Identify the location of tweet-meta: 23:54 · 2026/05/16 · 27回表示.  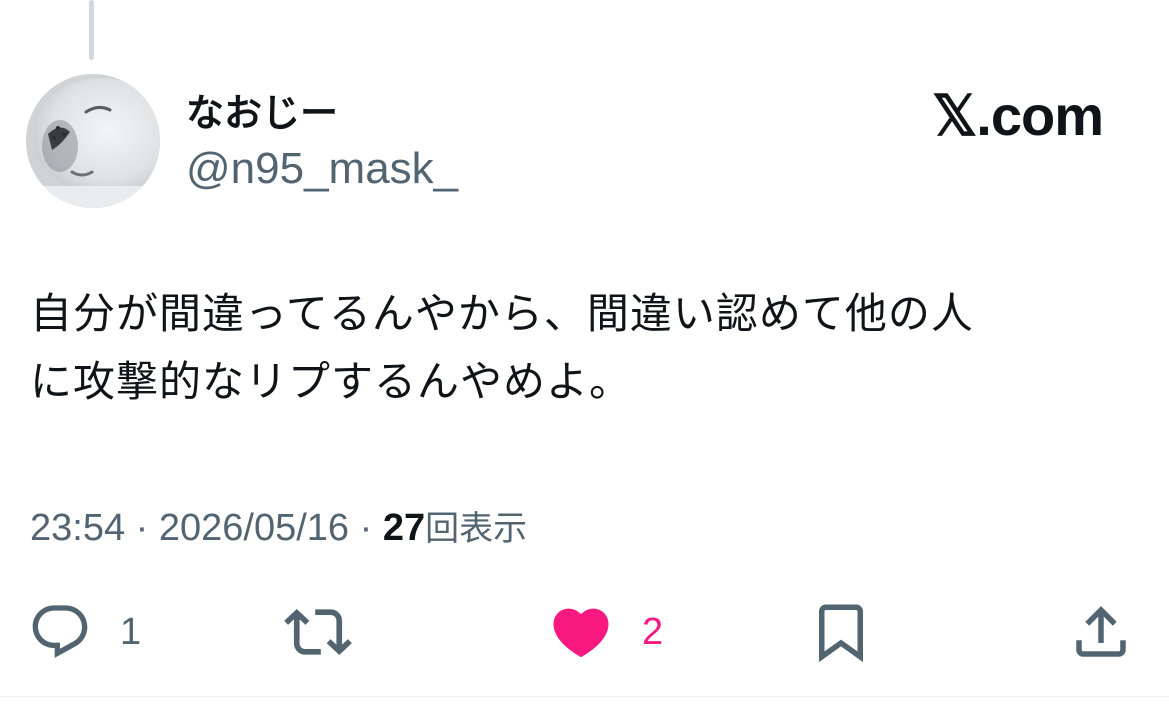
(278, 528).